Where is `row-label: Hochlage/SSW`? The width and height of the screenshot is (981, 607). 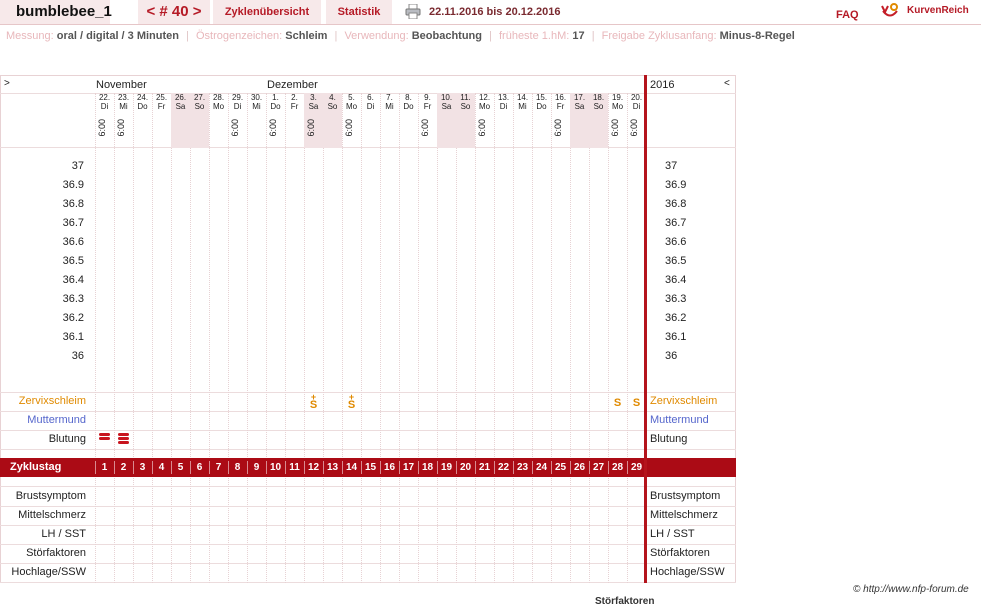
row-label: Hochlage/SSW is located at coordinates (48, 572).